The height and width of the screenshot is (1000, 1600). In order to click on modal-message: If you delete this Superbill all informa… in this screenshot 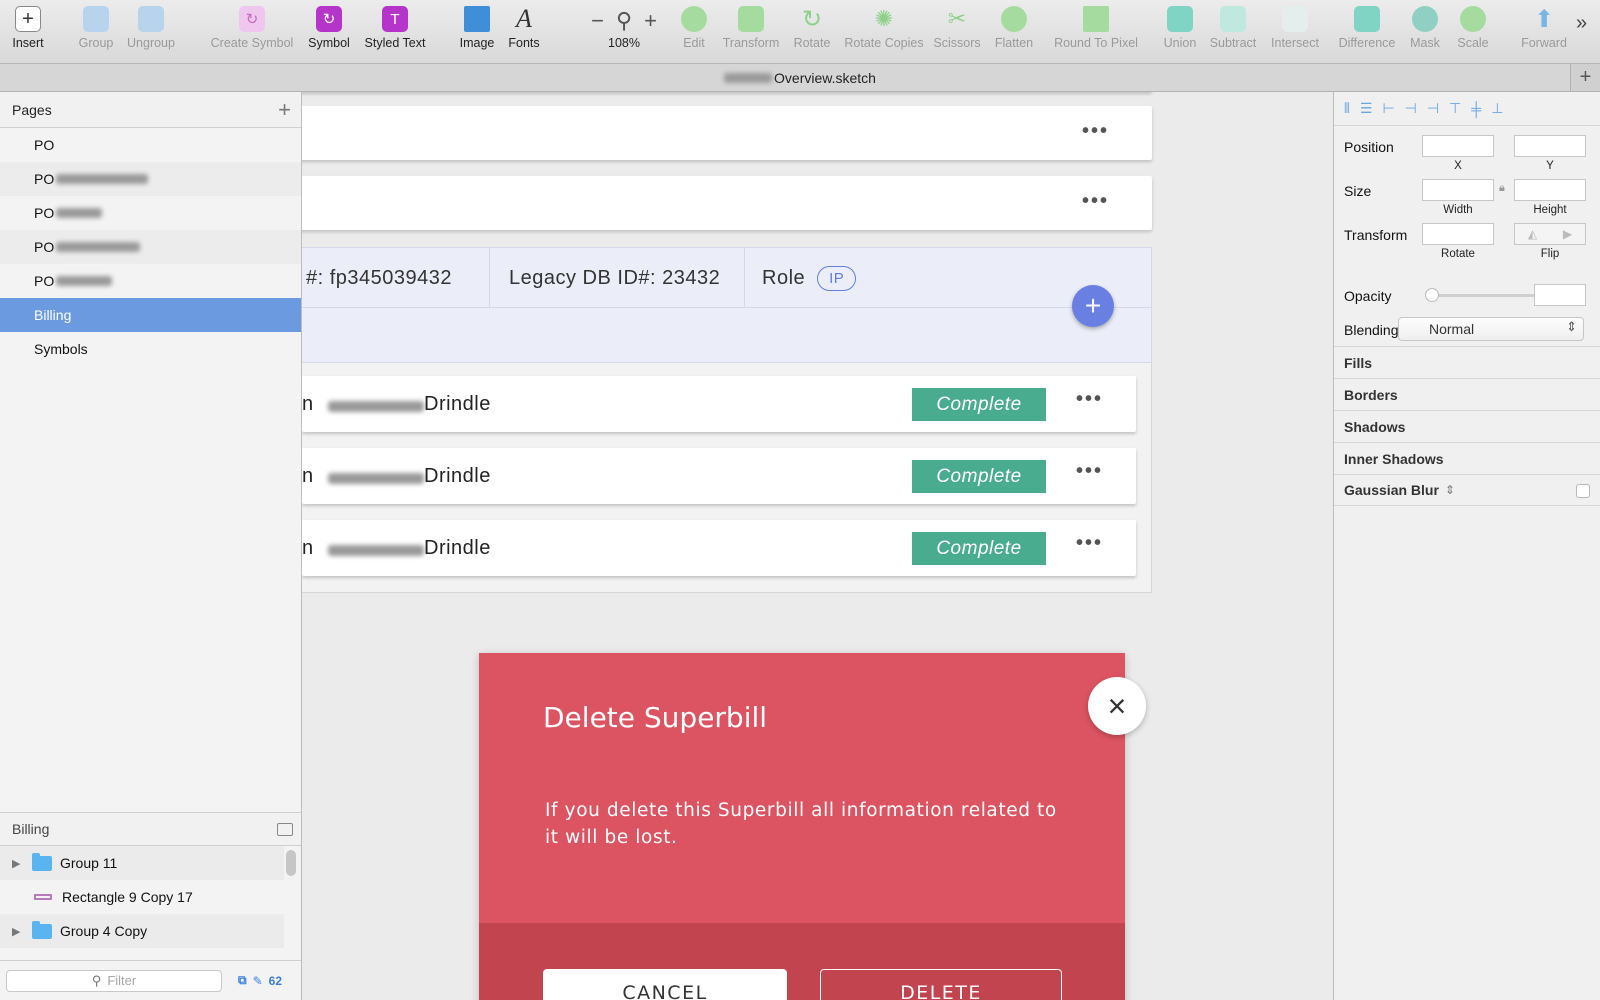, I will do `click(801, 824)`.